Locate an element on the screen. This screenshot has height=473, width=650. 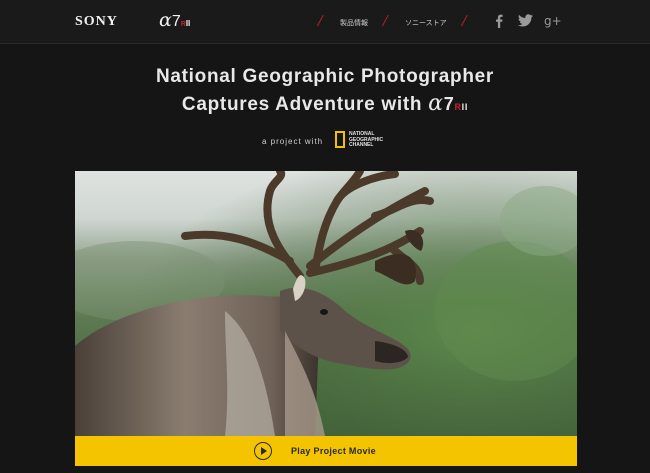
google-plus-icon: g+ is located at coordinates (553, 21).